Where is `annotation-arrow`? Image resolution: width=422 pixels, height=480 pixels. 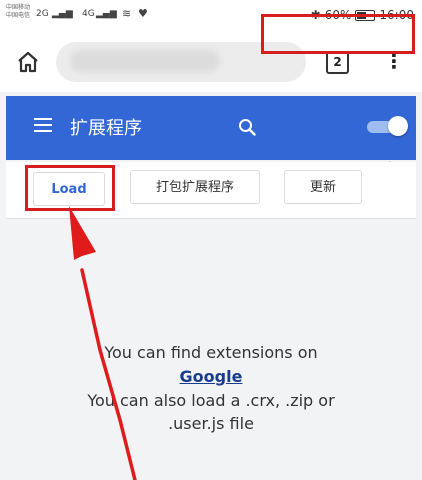
annotation-arrow is located at coordinates (103, 343).